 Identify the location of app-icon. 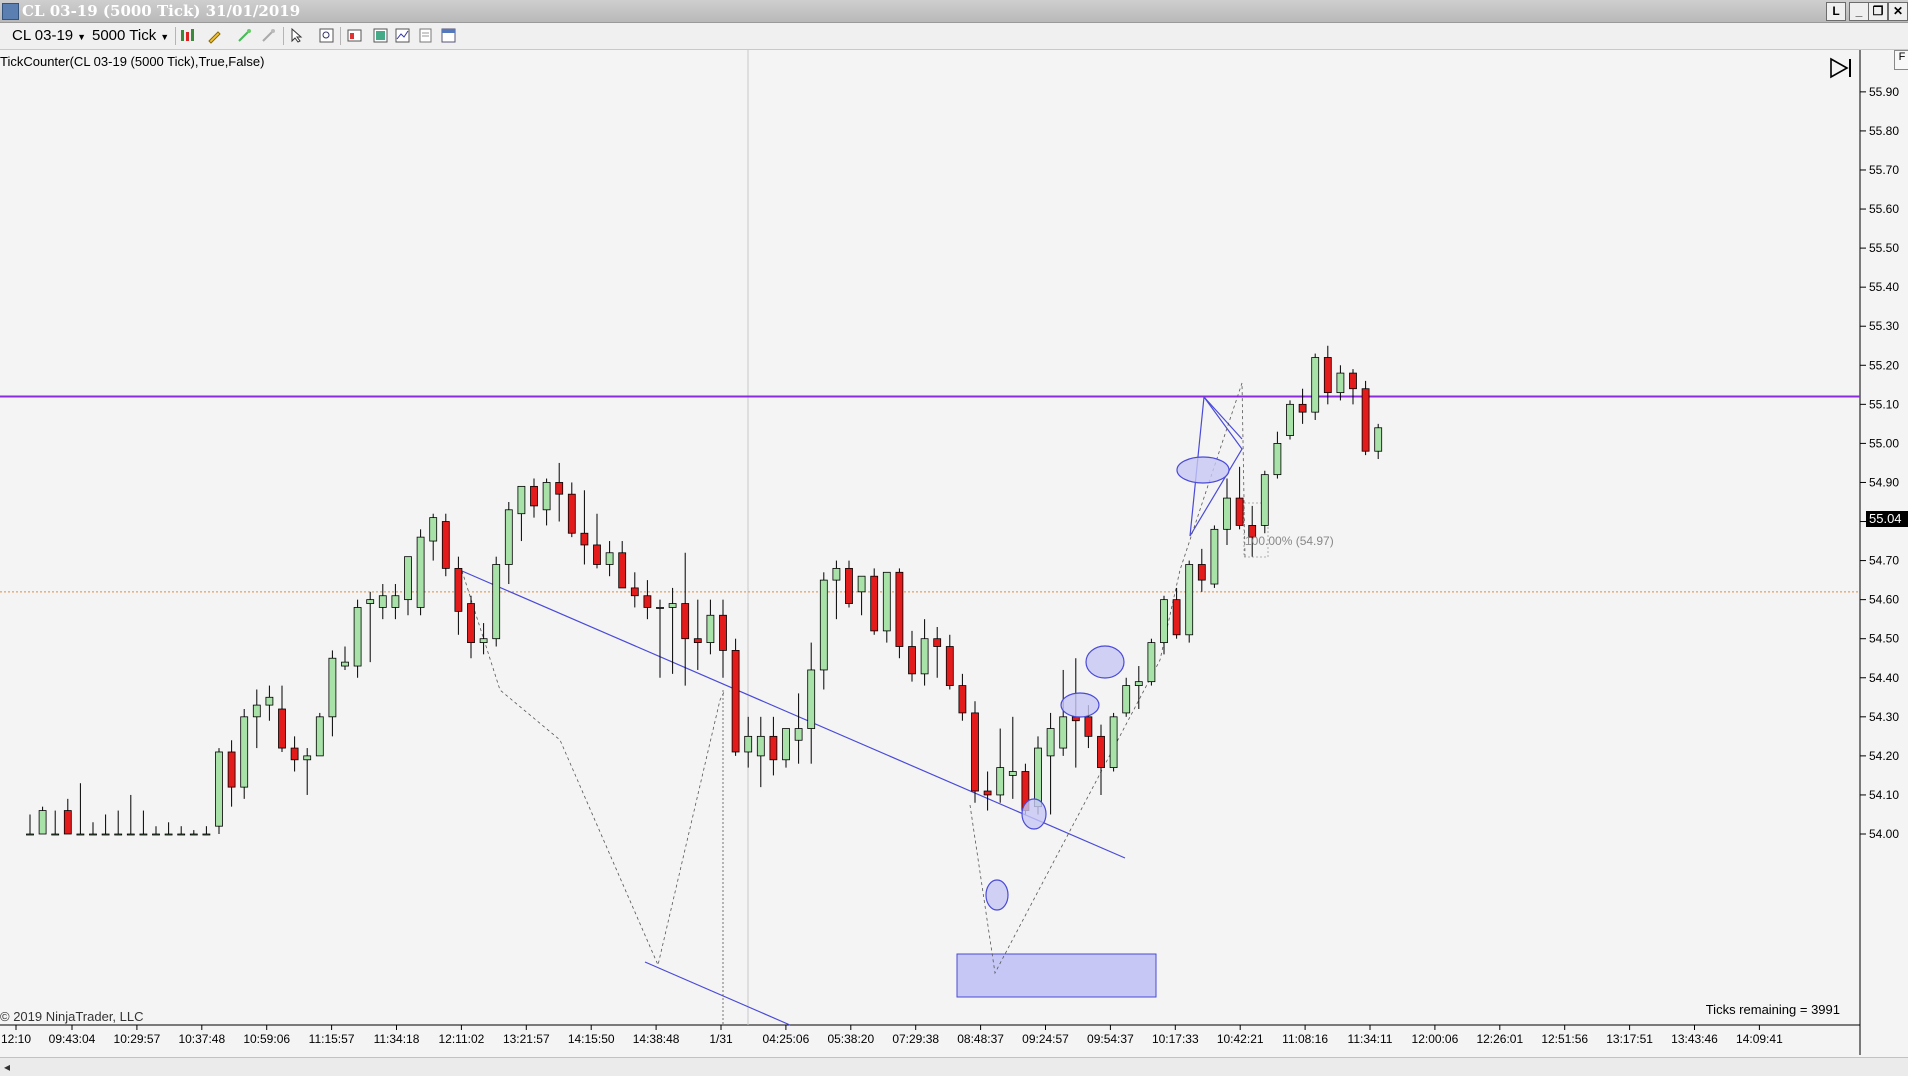
(10, 11).